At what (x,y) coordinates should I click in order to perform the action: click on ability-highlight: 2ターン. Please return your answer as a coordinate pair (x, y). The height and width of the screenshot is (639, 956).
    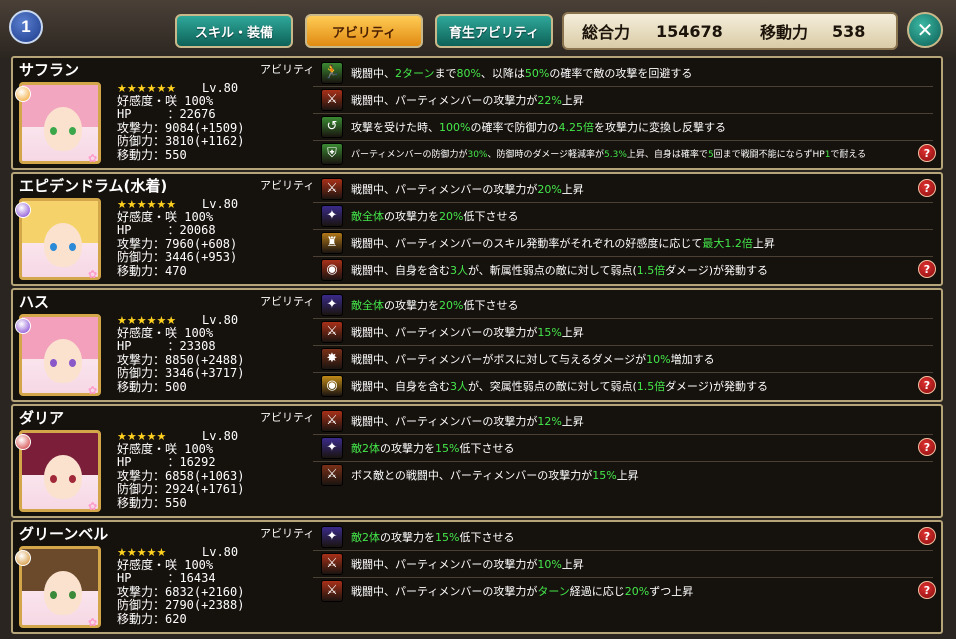
    Looking at the image, I should click on (415, 73).